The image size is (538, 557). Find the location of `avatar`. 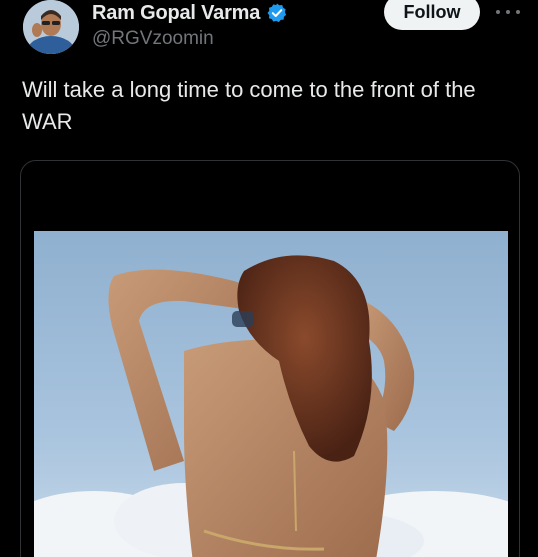

avatar is located at coordinates (51, 27).